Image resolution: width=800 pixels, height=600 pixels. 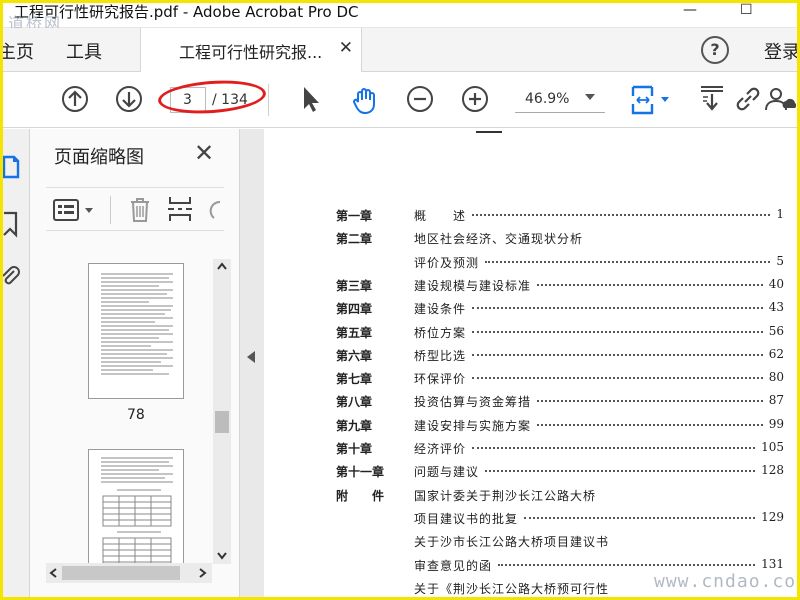 What do you see at coordinates (560, 428) in the screenshot?
I see `toc-row: 第九章 建设安排与实施方案 99` at bounding box center [560, 428].